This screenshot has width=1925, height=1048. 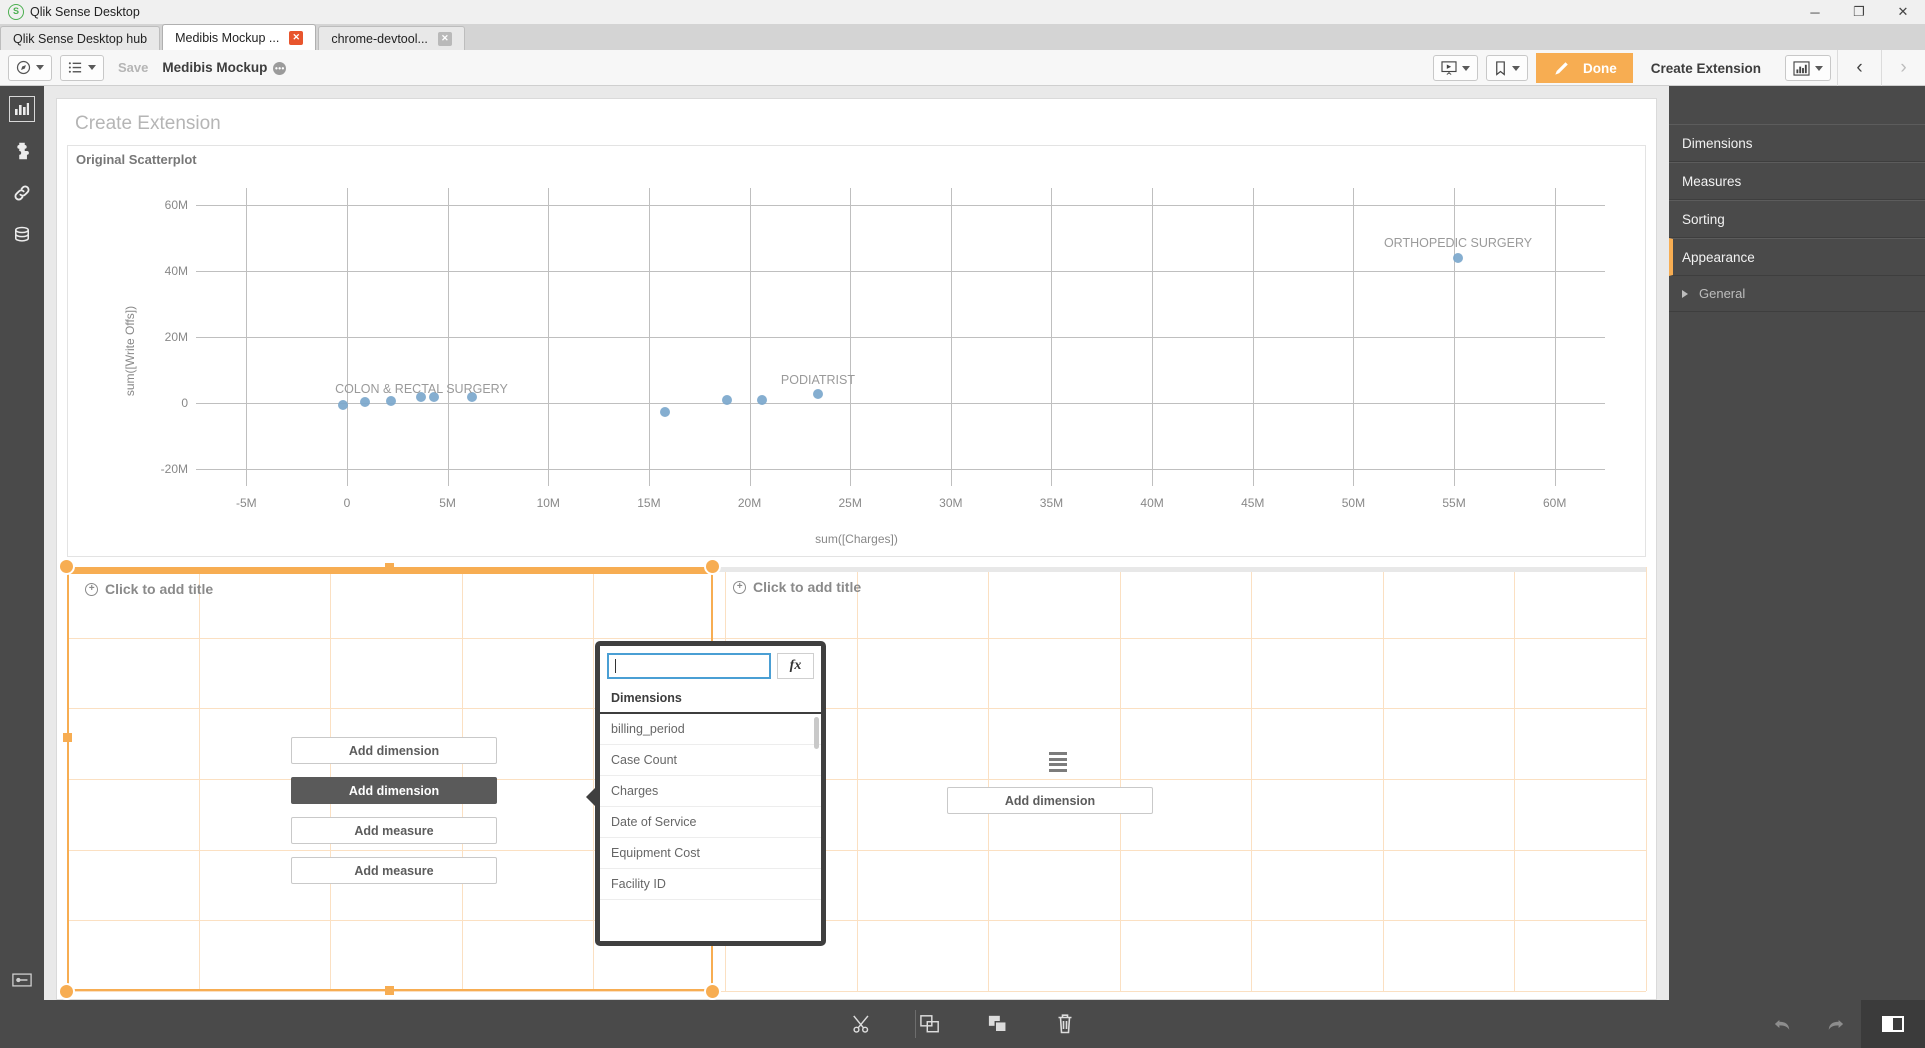 I want to click on database-glyph-icon, so click(x=22, y=234).